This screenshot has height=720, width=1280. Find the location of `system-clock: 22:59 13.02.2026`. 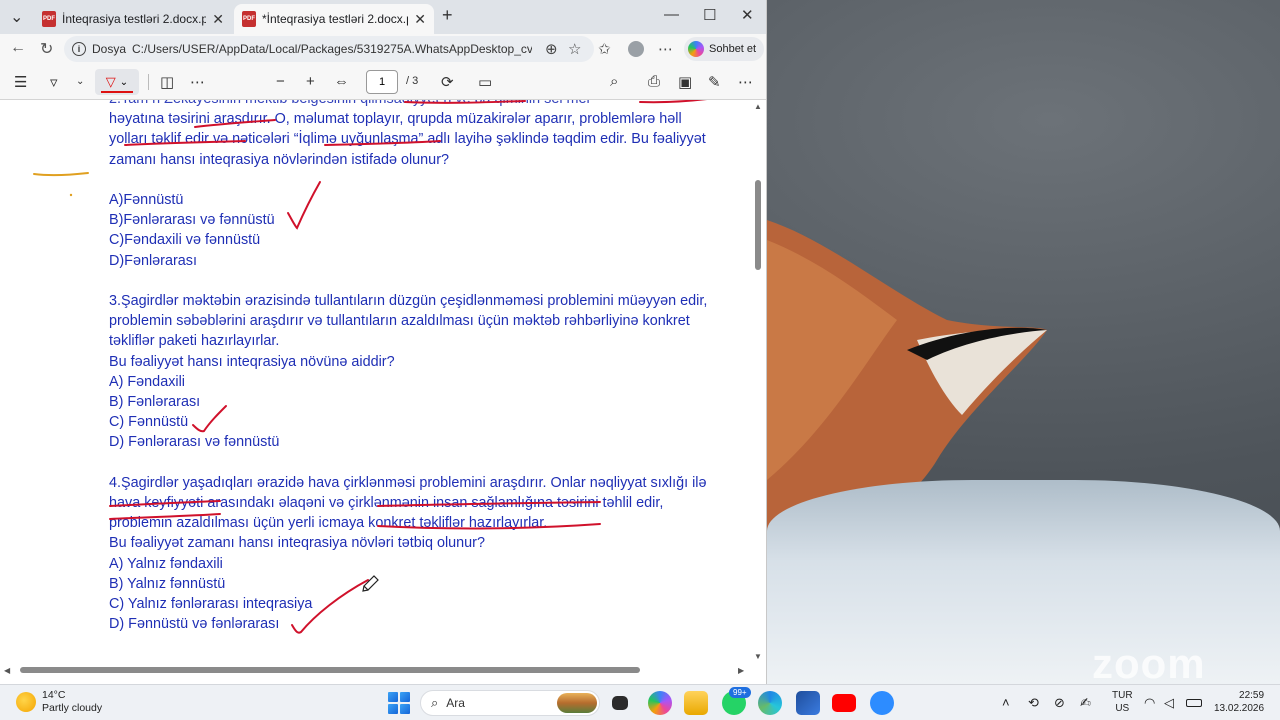

system-clock: 22:59 13.02.2026 is located at coordinates (1239, 702).